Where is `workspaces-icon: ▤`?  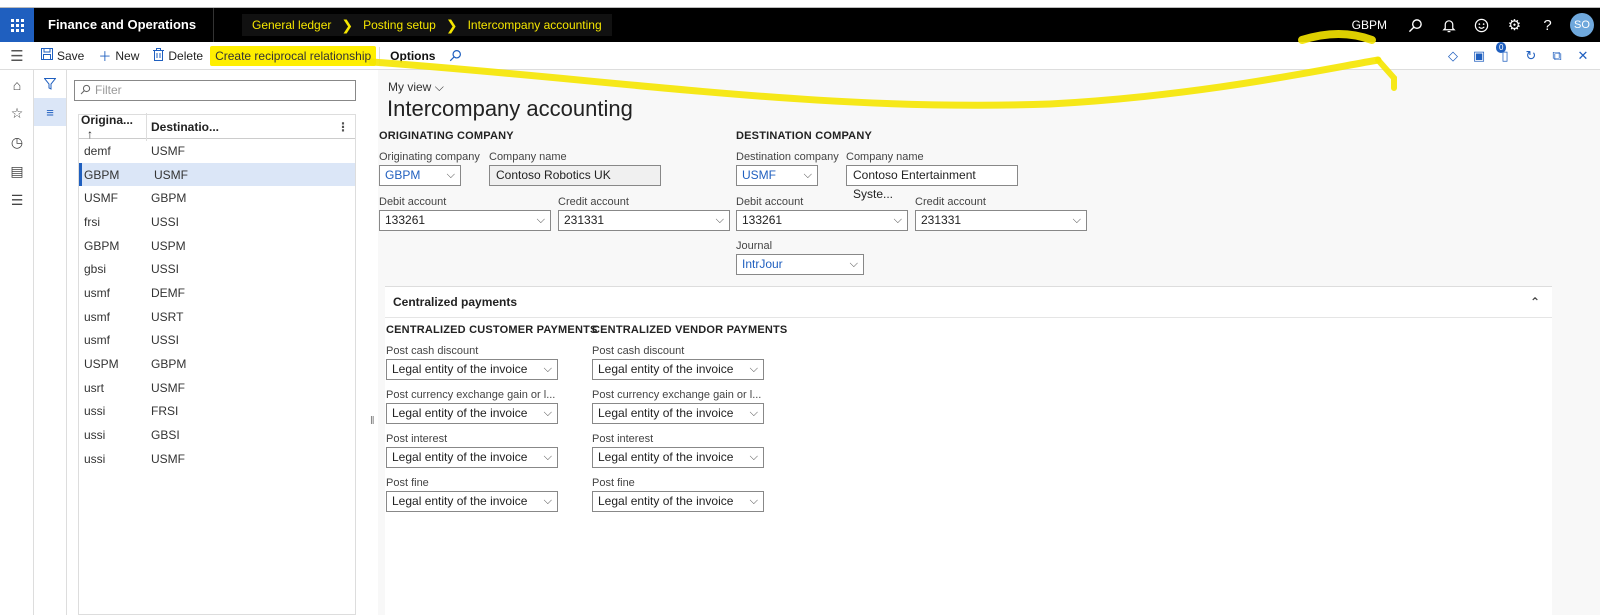
workspaces-icon: ▤ is located at coordinates (17, 171).